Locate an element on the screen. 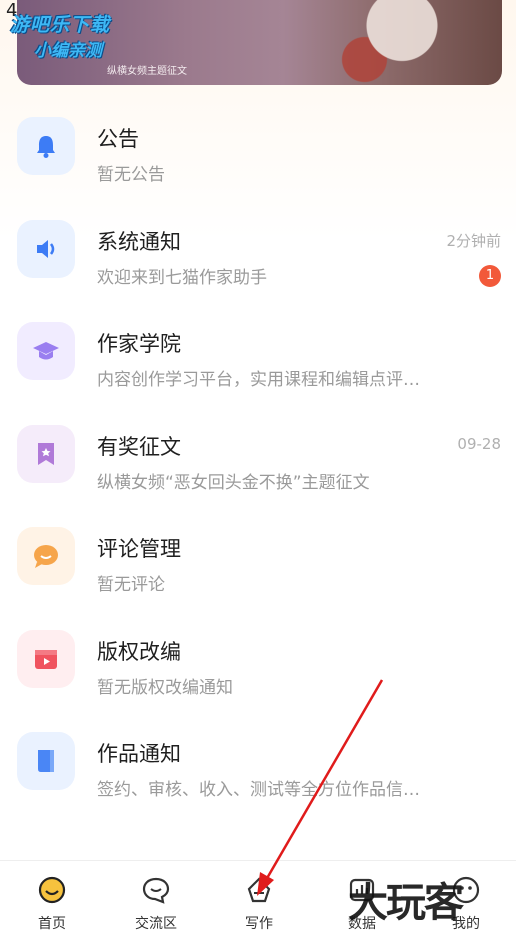 The width and height of the screenshot is (516, 933). bell-icon is located at coordinates (46, 146).